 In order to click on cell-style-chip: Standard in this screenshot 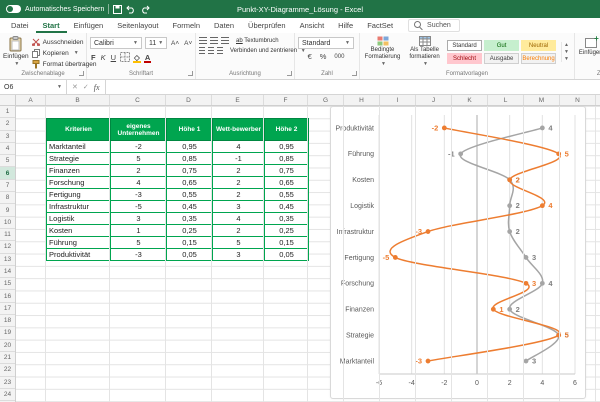, I will do `click(465, 45)`.